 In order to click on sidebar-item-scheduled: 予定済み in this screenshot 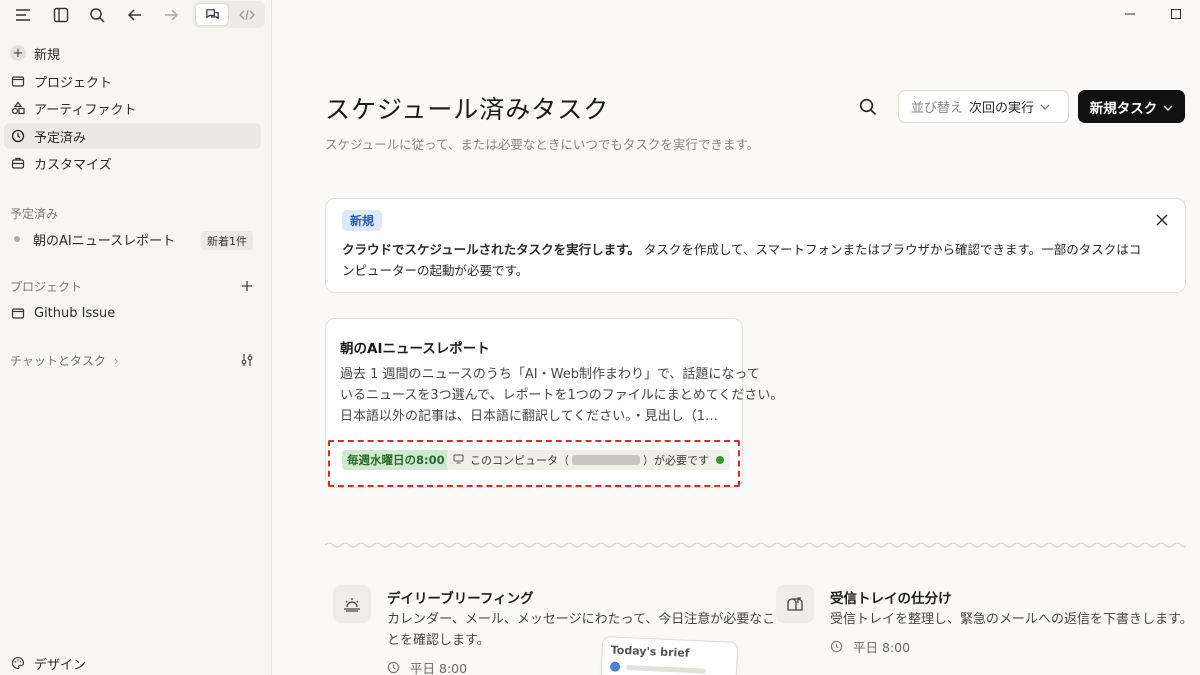, I will do `click(132, 136)`.